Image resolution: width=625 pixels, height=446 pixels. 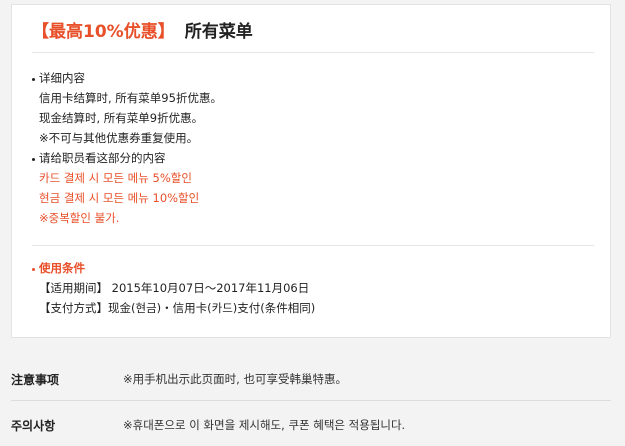 I want to click on title-divider, so click(x=313, y=52).